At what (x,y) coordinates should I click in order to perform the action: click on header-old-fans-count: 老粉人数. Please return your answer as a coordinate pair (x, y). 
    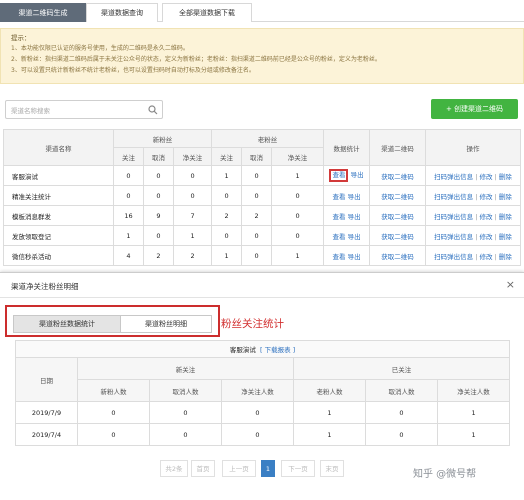
    Looking at the image, I should click on (329, 390).